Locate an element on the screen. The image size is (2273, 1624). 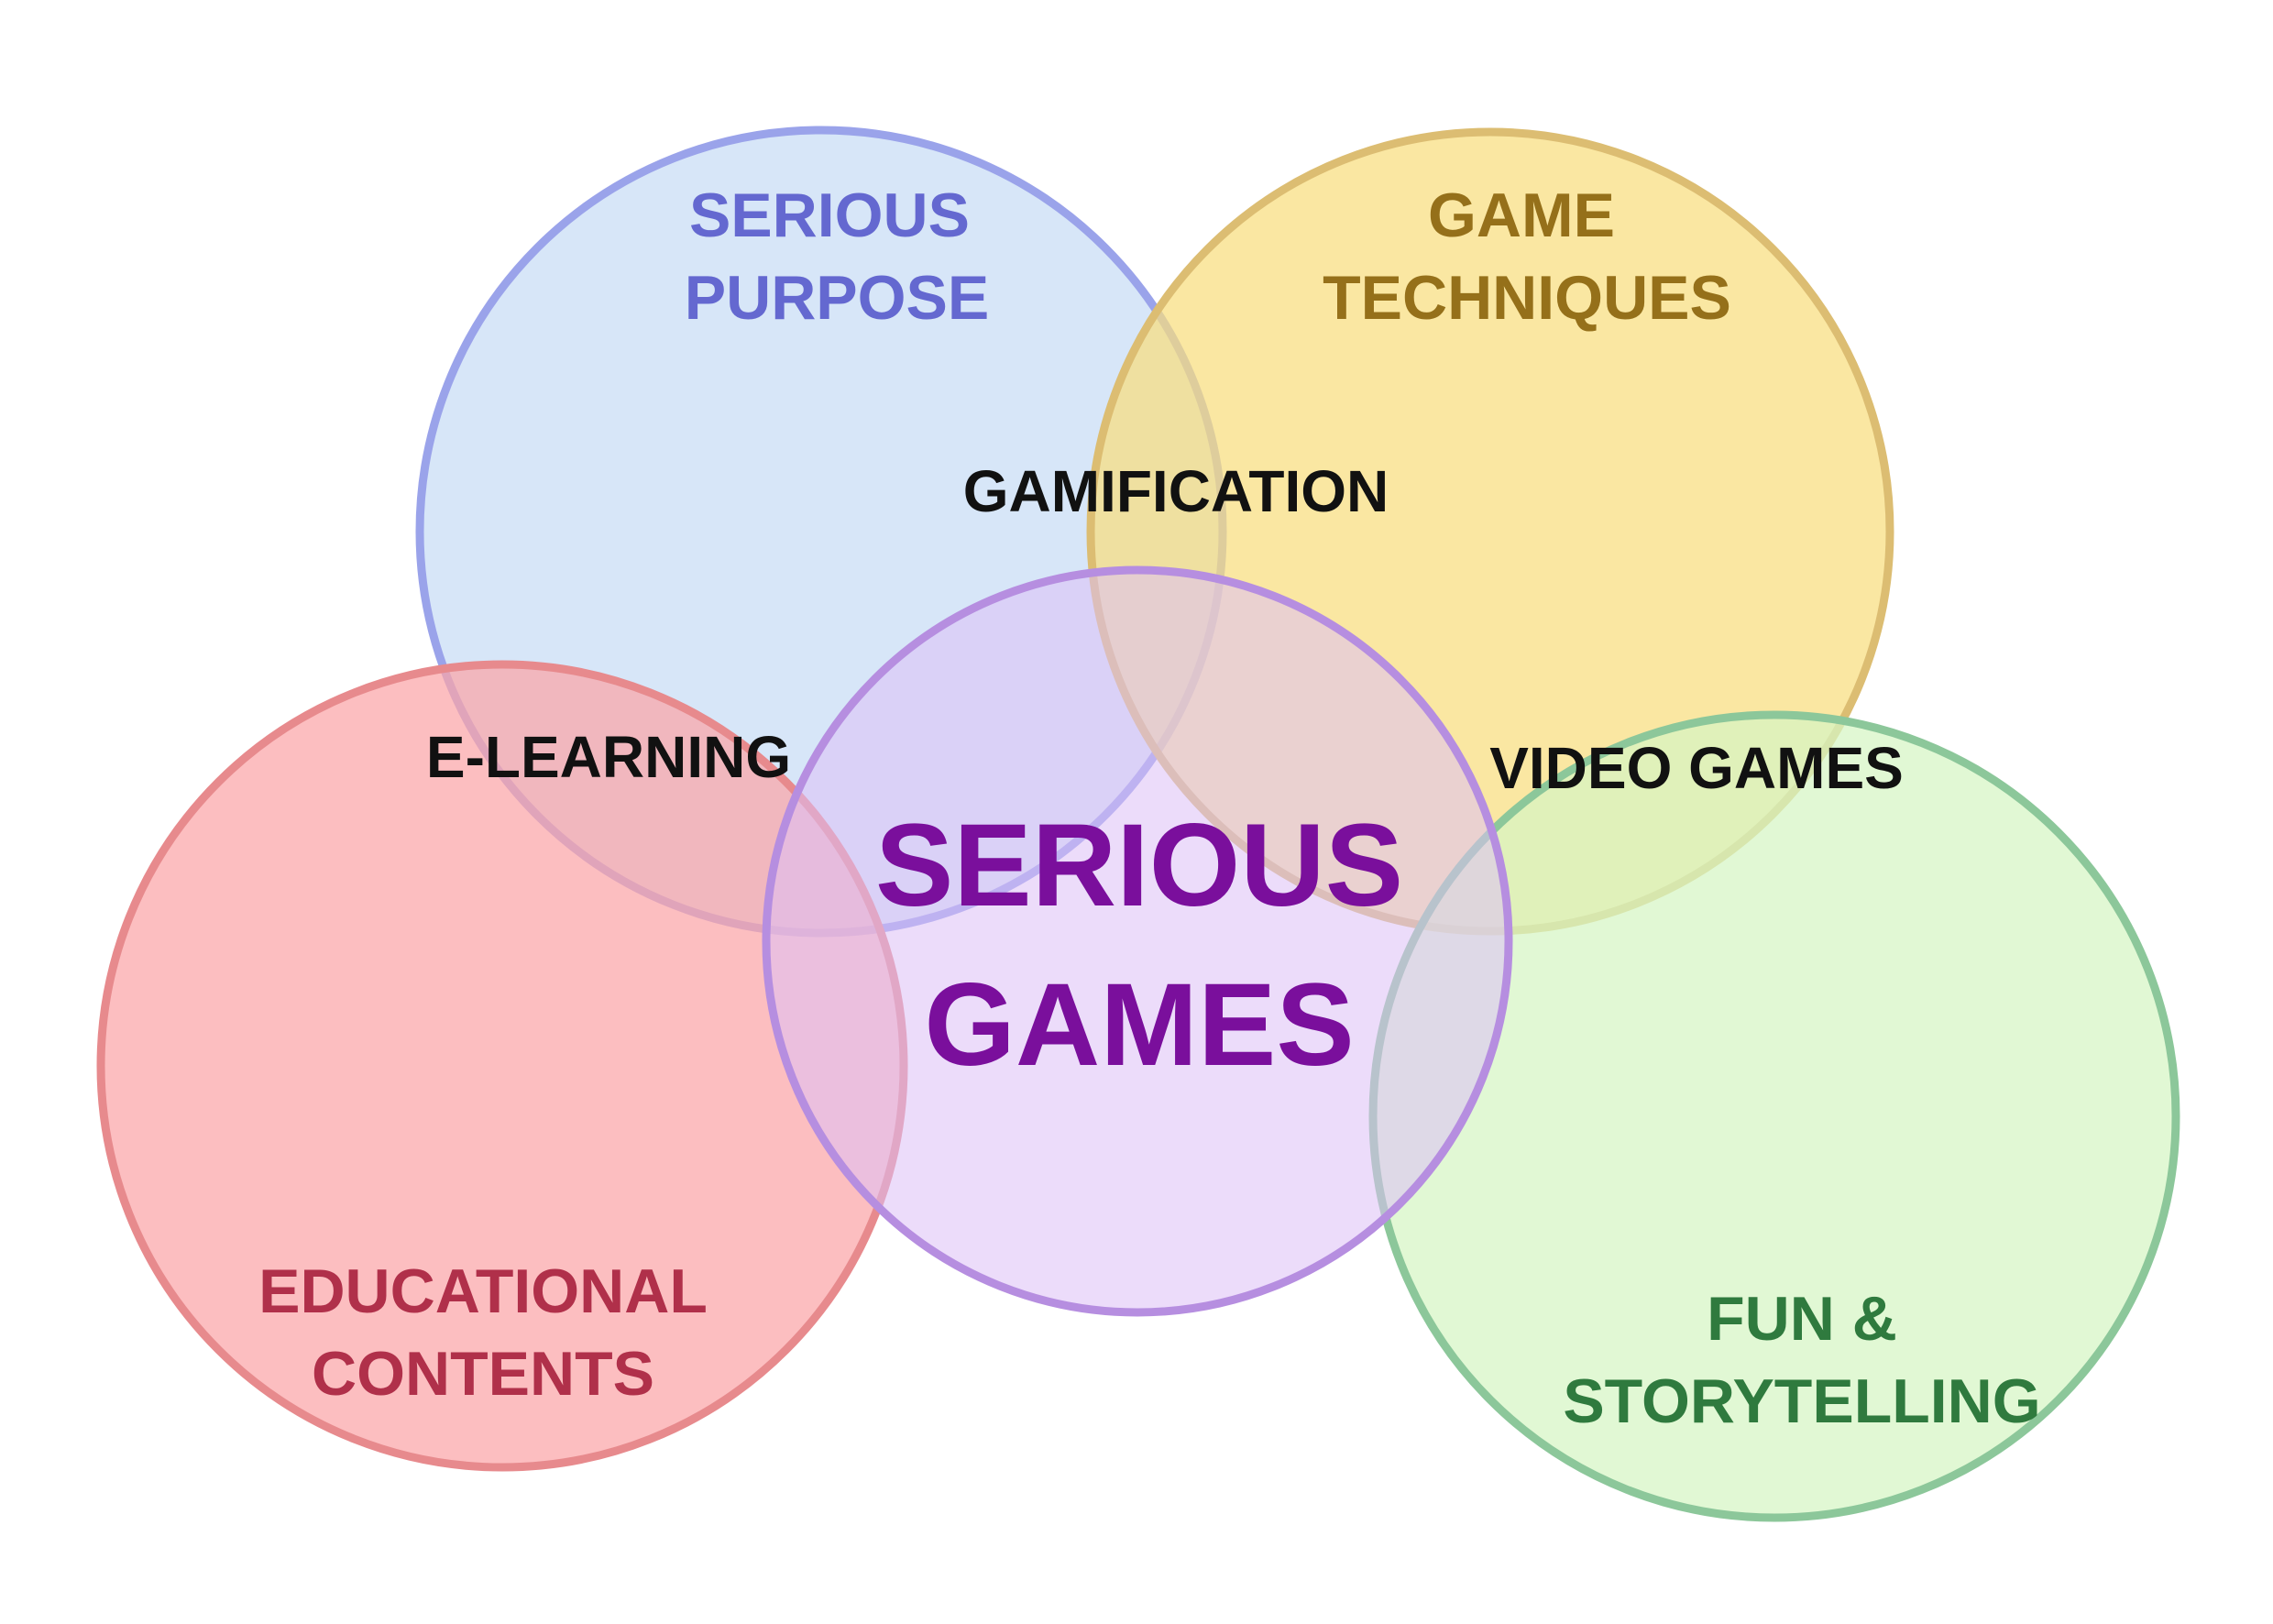
serious-purpose-label-line2: PURPOSE is located at coordinates (837, 298).